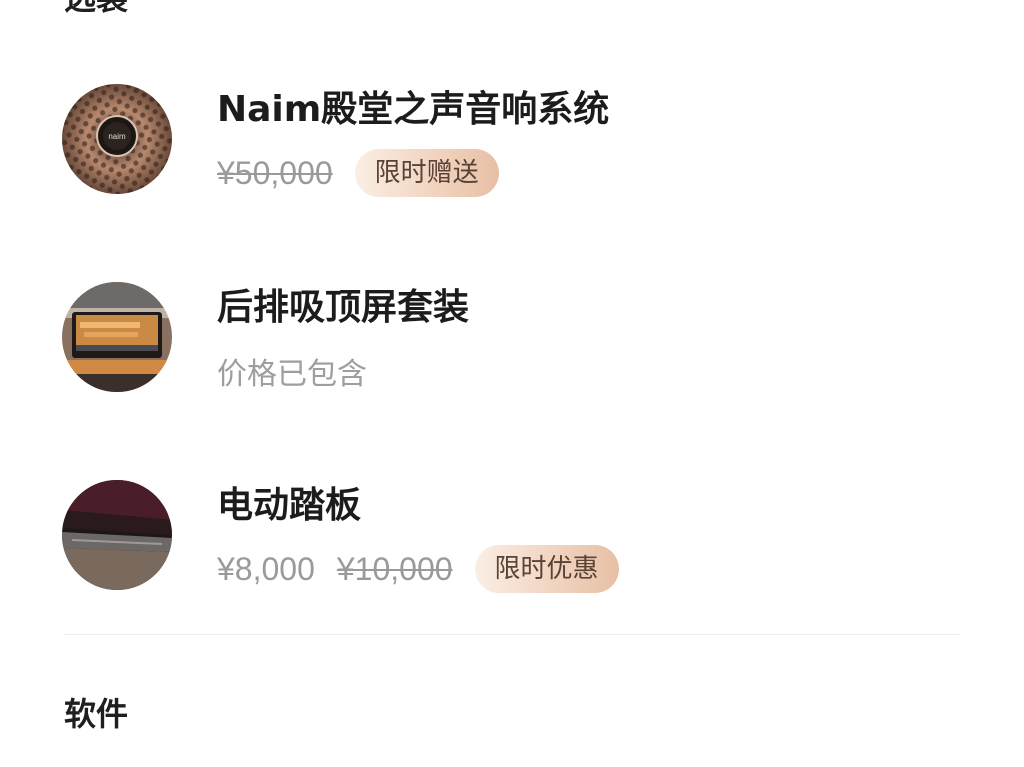  I want to click on naim-speaker-icon: naim, so click(117, 139).